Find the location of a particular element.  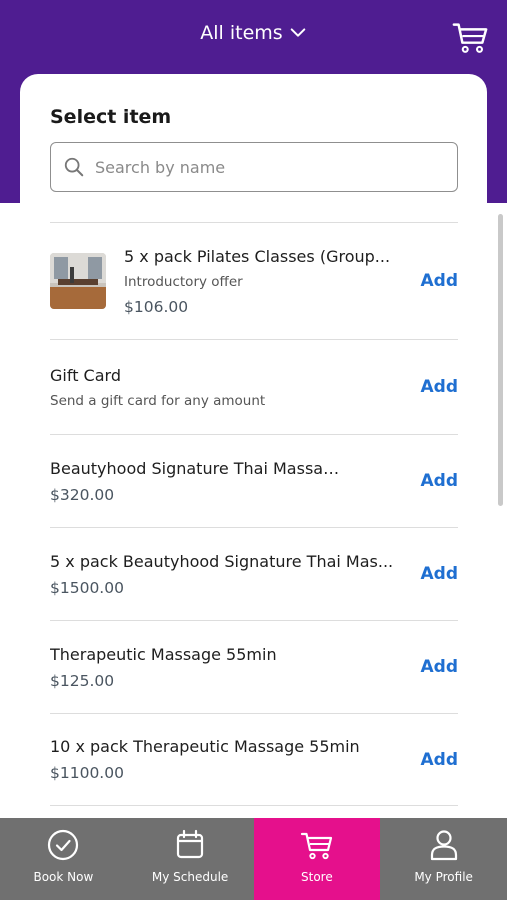

search-box is located at coordinates (254, 167).